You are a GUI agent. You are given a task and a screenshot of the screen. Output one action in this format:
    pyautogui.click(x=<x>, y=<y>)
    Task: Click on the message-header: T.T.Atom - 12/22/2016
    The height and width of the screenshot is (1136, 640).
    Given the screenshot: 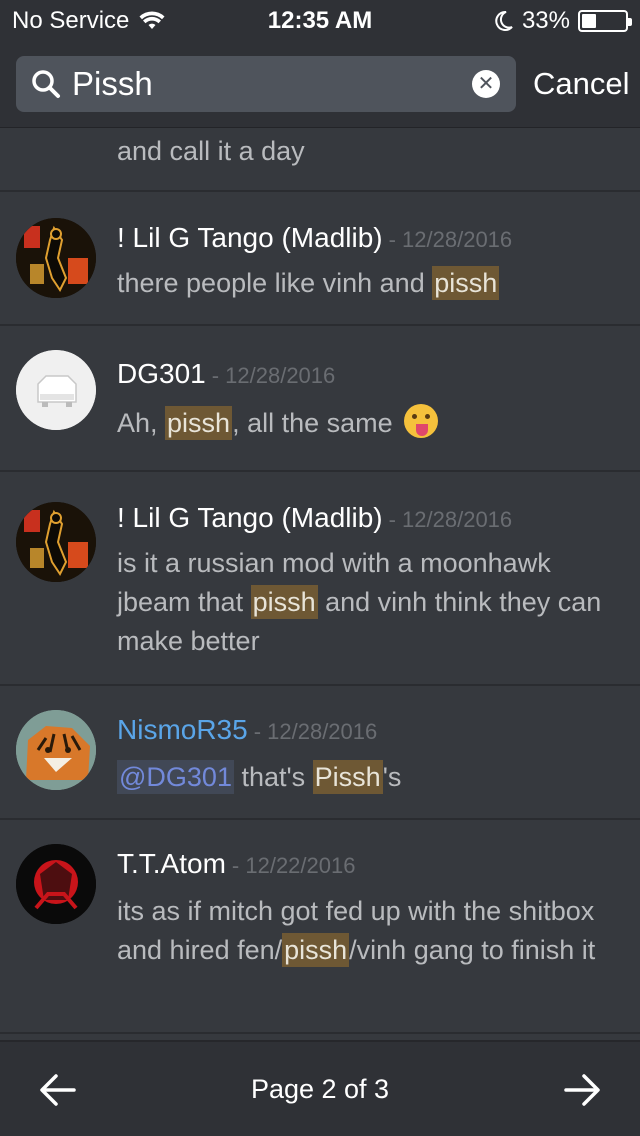 What is the action you would take?
    pyautogui.click(x=236, y=864)
    